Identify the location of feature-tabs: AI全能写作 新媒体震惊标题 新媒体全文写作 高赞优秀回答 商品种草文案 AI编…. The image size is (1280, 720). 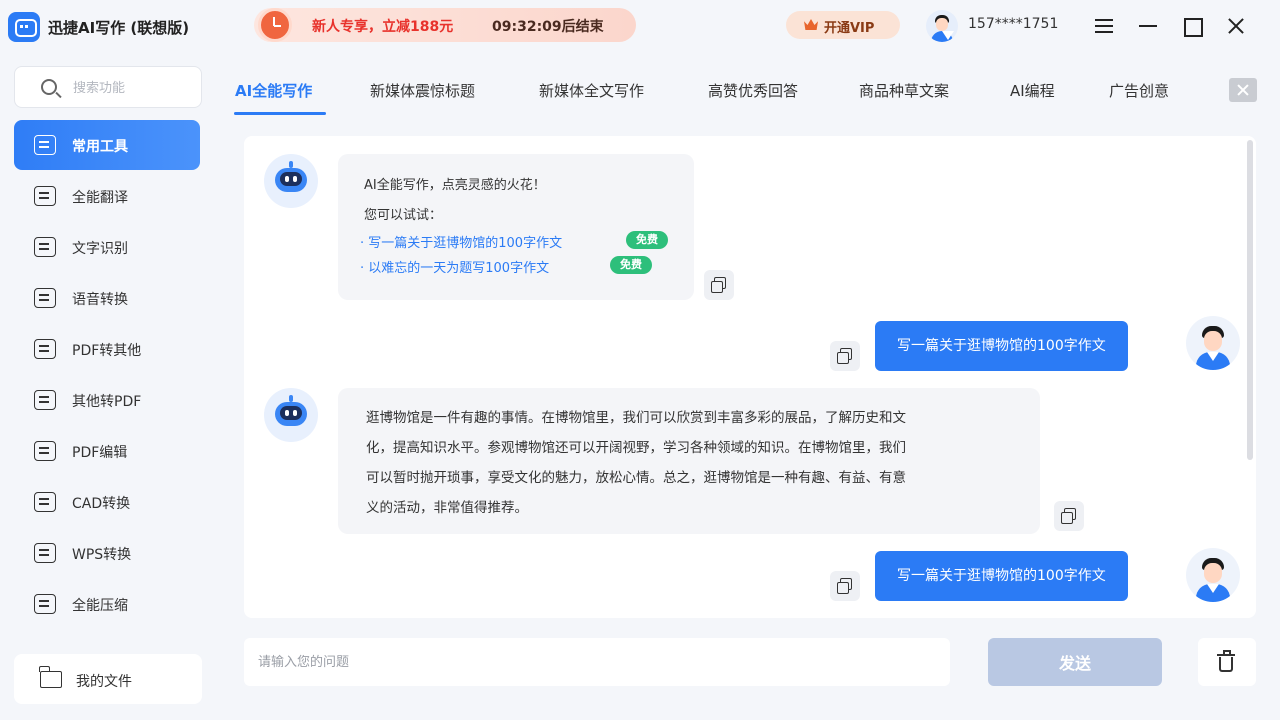
(742, 91).